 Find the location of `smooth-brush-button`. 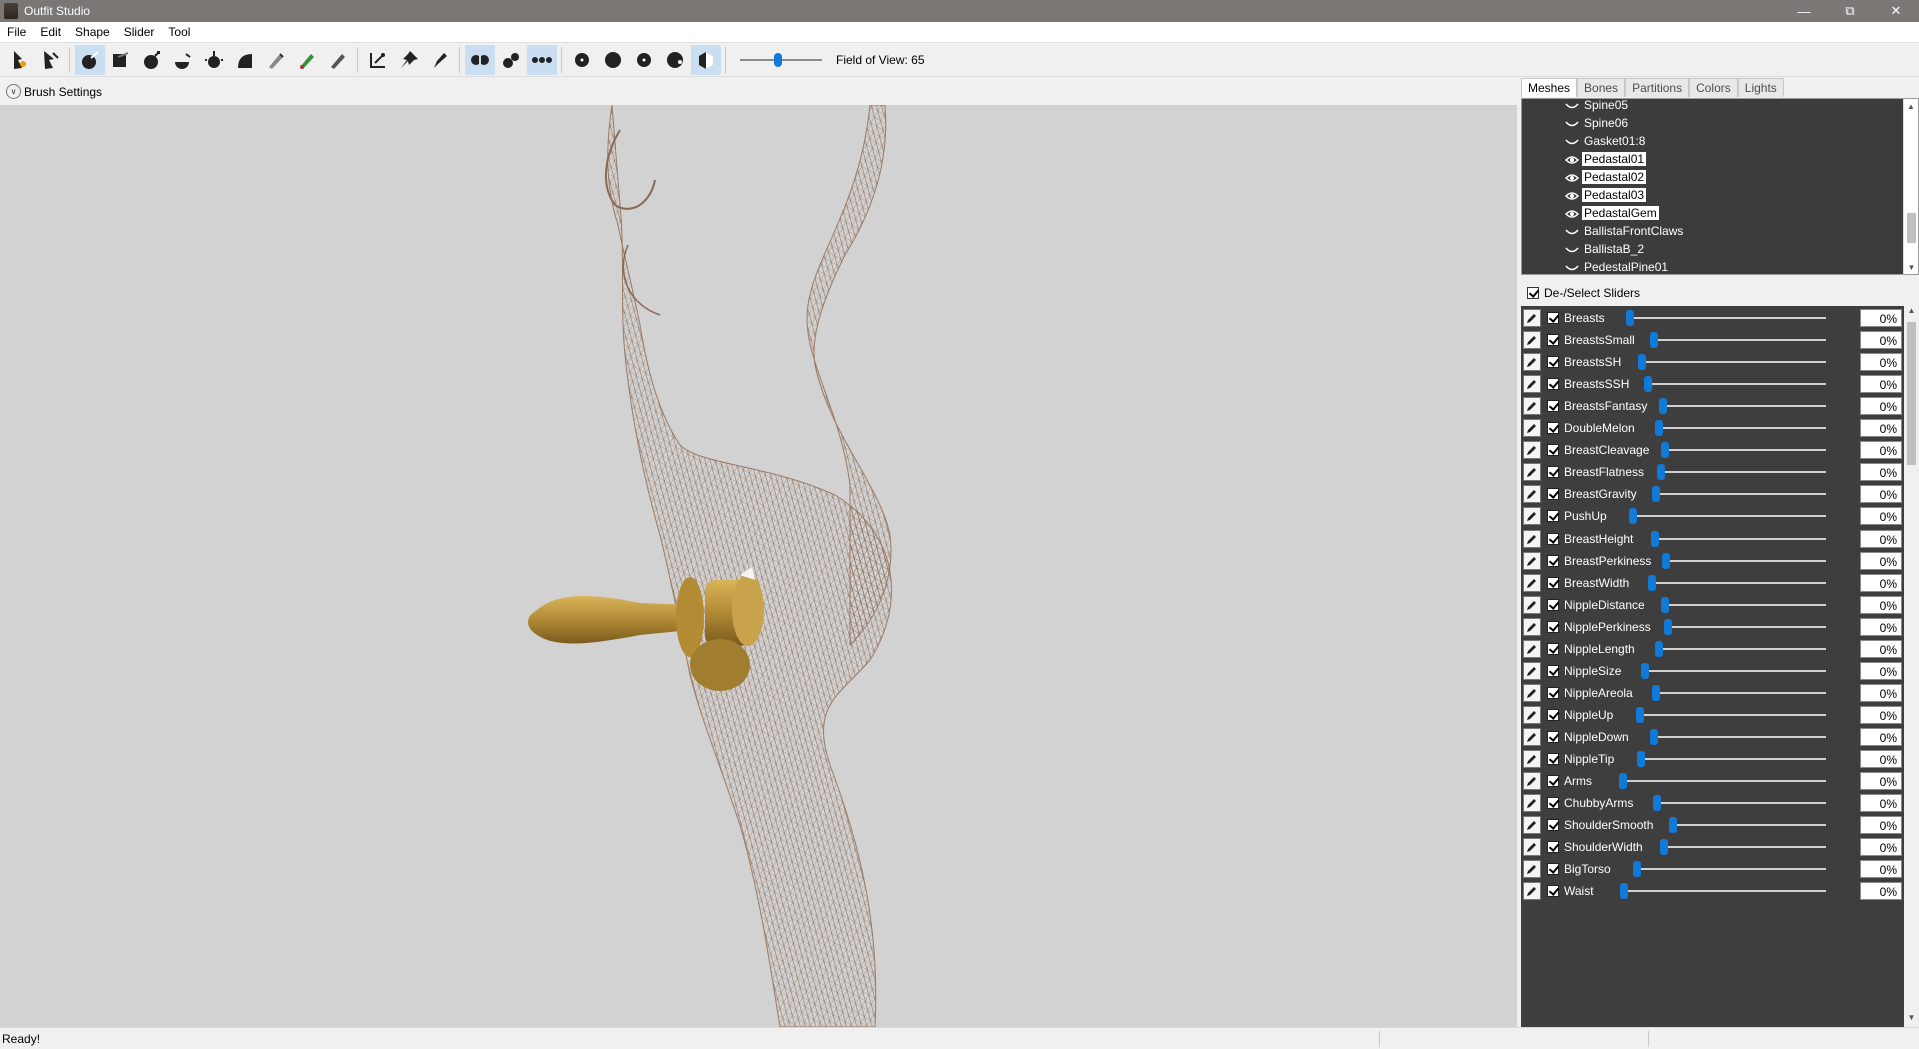

smooth-brush-button is located at coordinates (245, 60).